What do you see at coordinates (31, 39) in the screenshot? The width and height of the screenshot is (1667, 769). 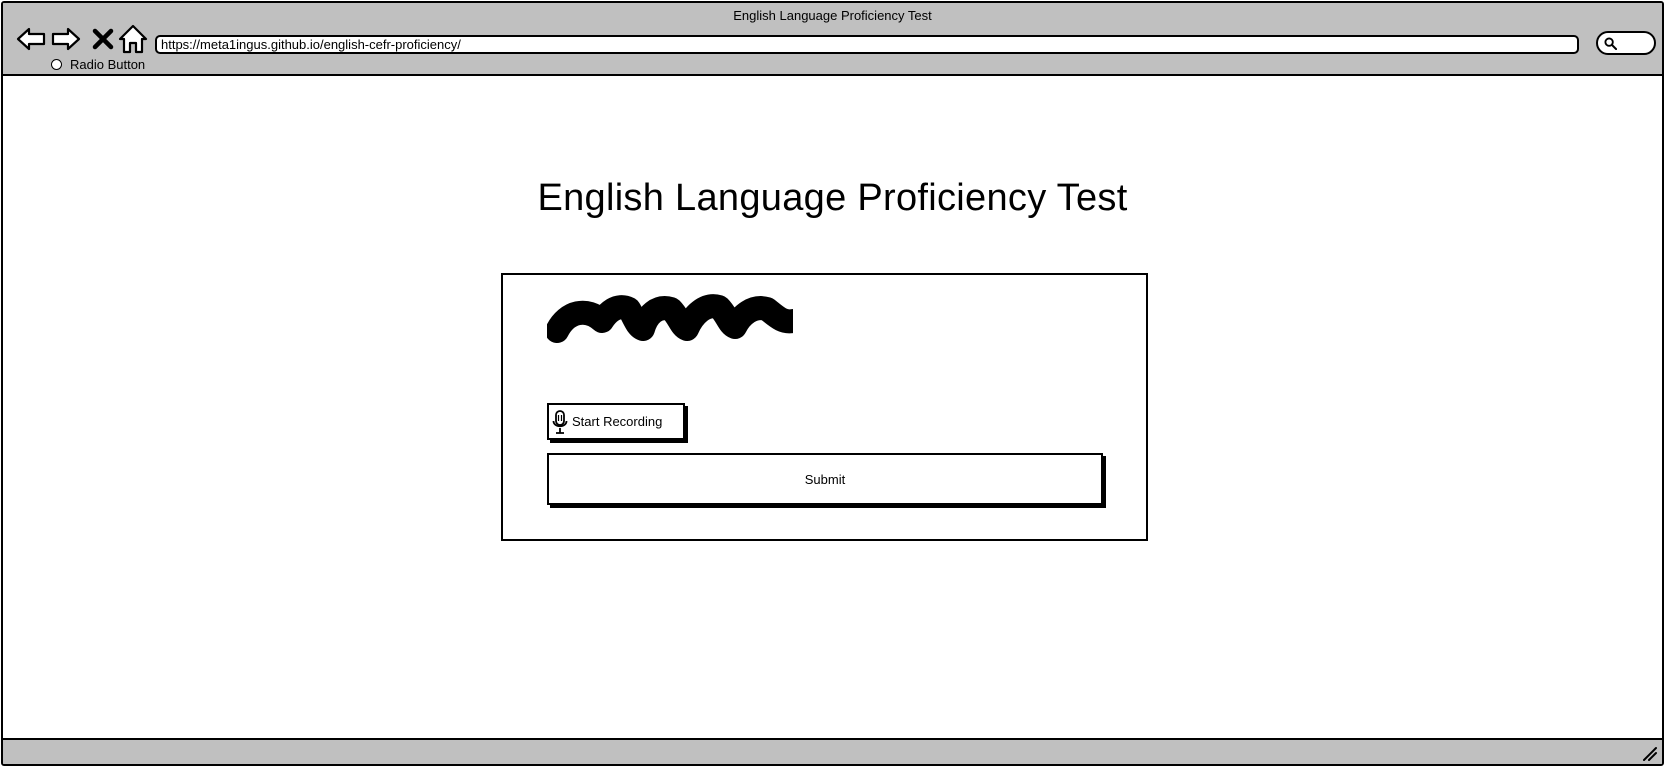 I see `back-arrow-icon` at bounding box center [31, 39].